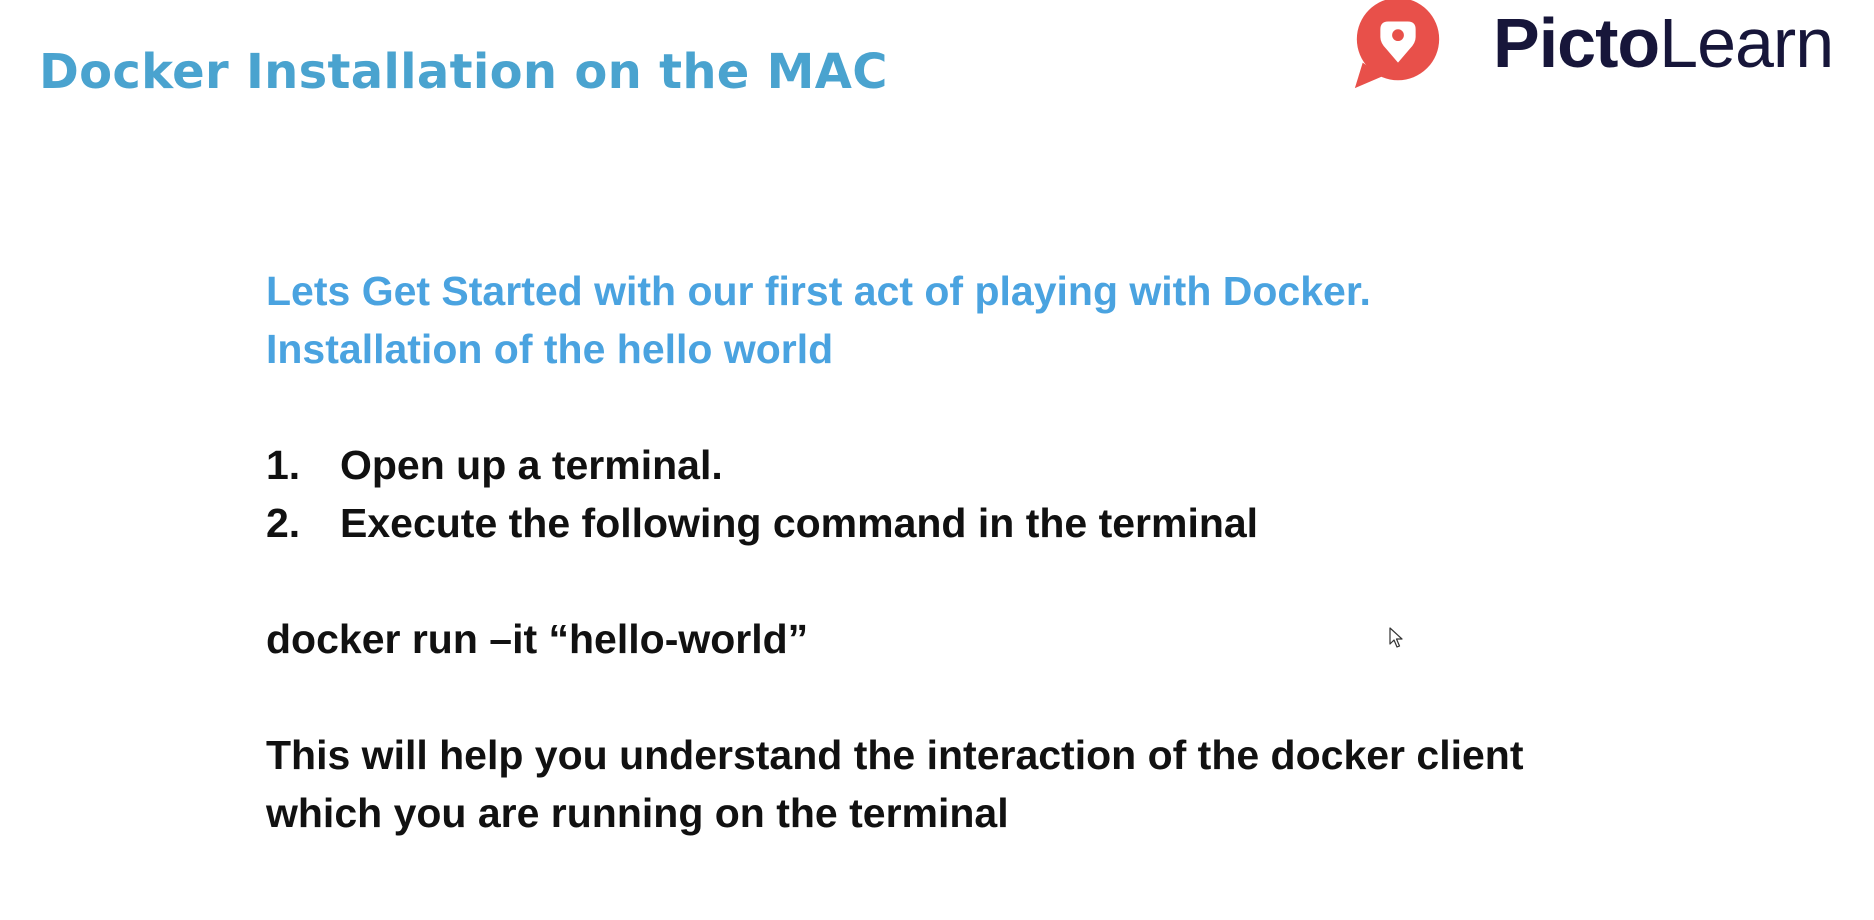 The height and width of the screenshot is (920, 1874). Describe the element at coordinates (283, 465) in the screenshot. I see `step-number: 1.` at that location.